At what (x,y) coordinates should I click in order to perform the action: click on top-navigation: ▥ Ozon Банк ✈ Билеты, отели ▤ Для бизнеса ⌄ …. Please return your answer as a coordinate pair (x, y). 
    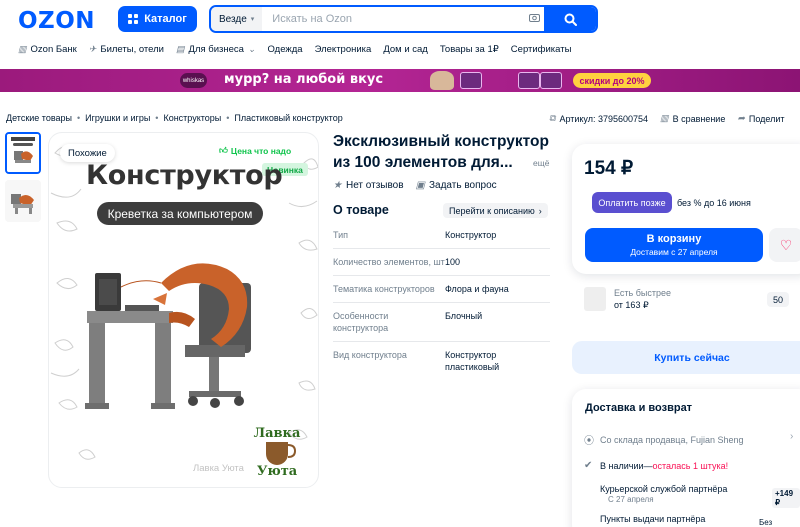
    Looking at the image, I should click on (294, 49).